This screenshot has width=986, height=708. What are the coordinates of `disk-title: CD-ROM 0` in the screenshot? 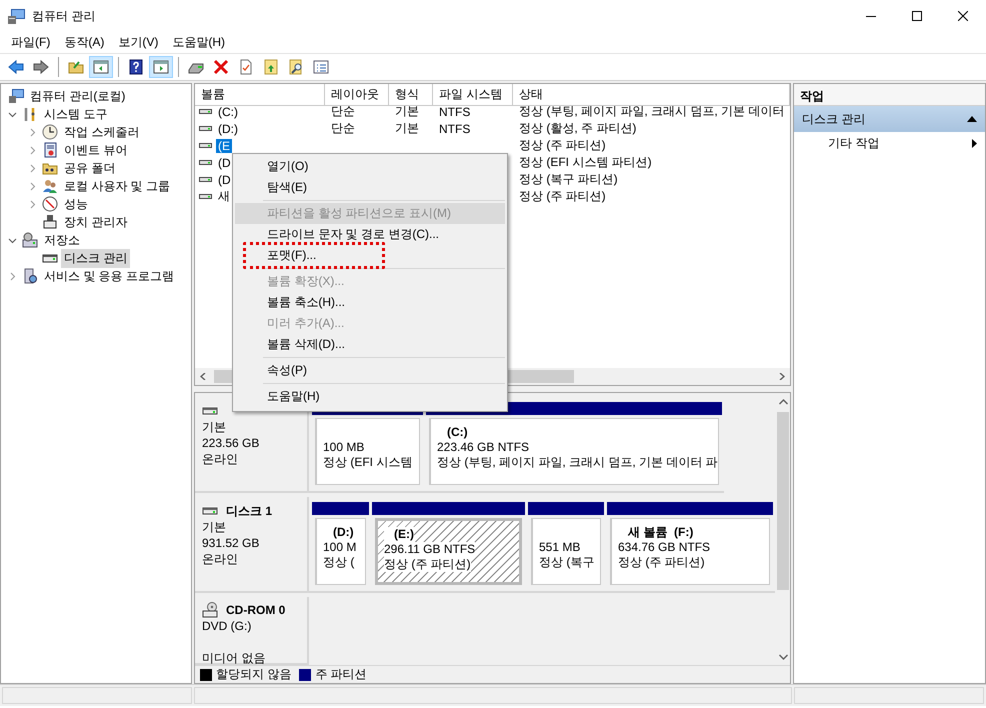 It's located at (256, 610).